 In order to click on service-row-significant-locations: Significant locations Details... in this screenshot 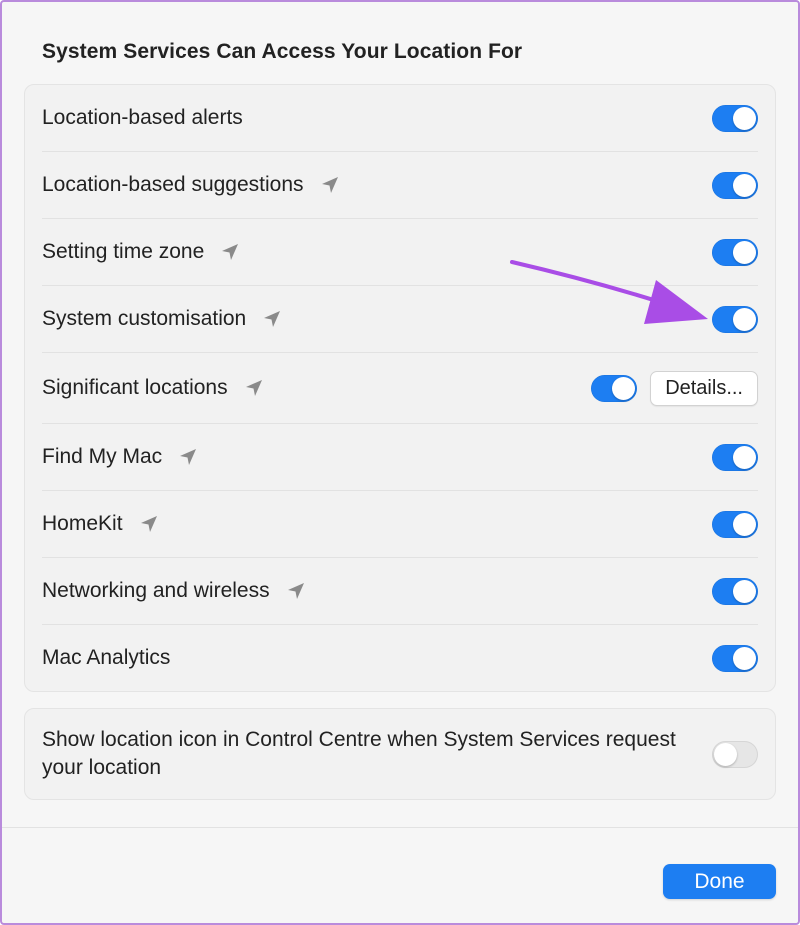, I will do `click(400, 388)`.